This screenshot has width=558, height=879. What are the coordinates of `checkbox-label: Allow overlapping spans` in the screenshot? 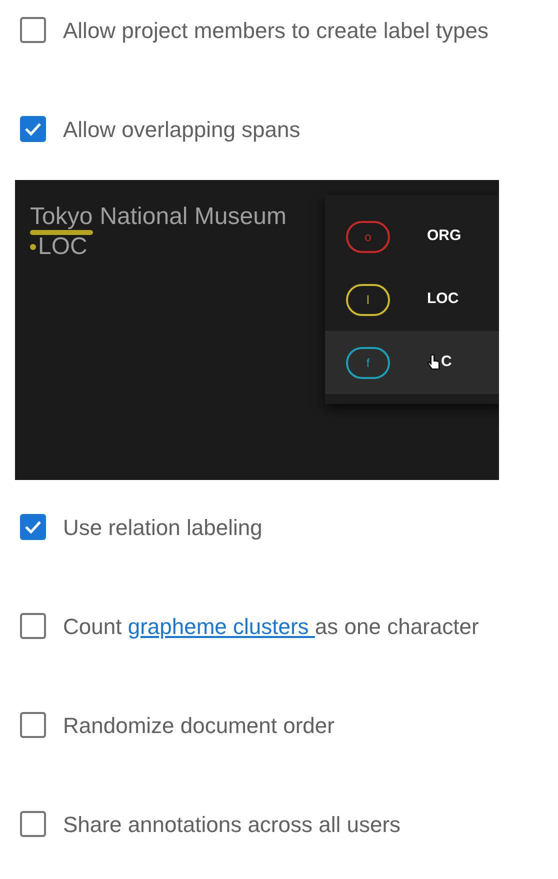 It's located at (181, 130).